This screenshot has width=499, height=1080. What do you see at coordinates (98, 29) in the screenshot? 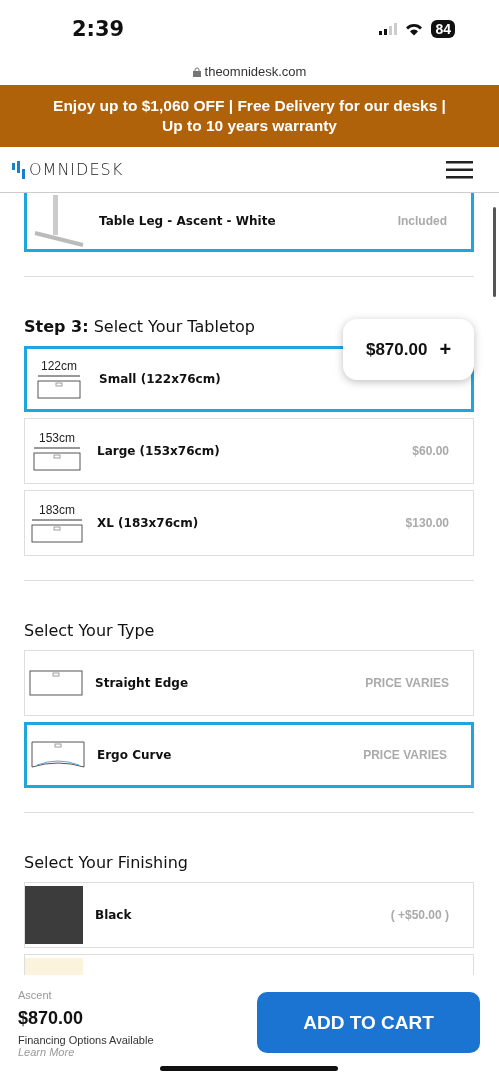
I see `clock-time: 2:39` at bounding box center [98, 29].